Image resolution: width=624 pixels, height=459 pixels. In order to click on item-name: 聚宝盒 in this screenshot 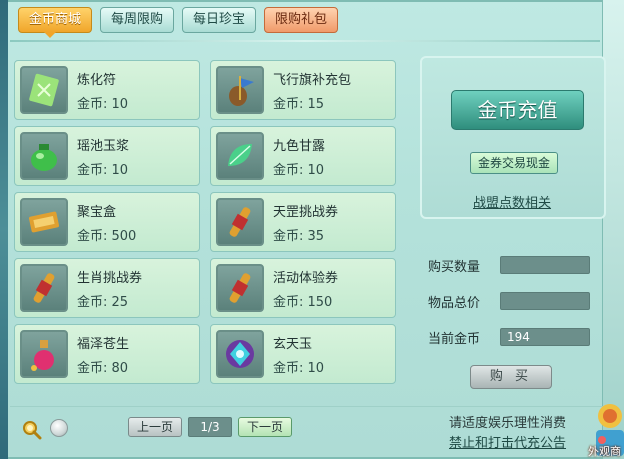, I will do `click(97, 212)`.